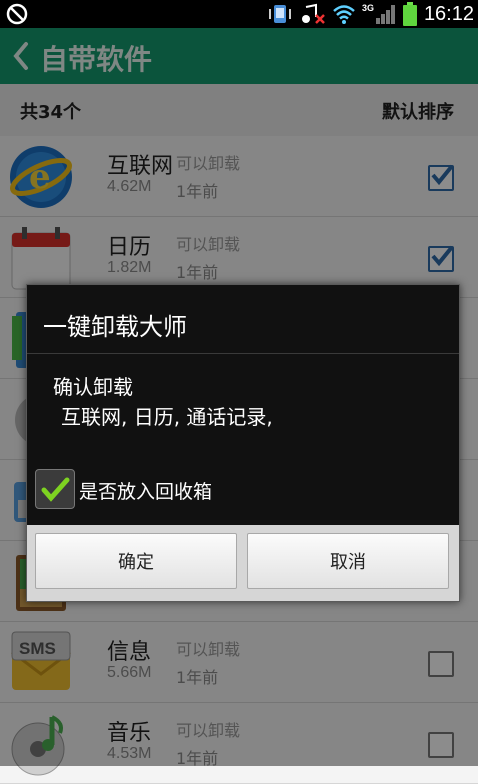 The image size is (478, 784). I want to click on confirm-button: 确定, so click(136, 561).